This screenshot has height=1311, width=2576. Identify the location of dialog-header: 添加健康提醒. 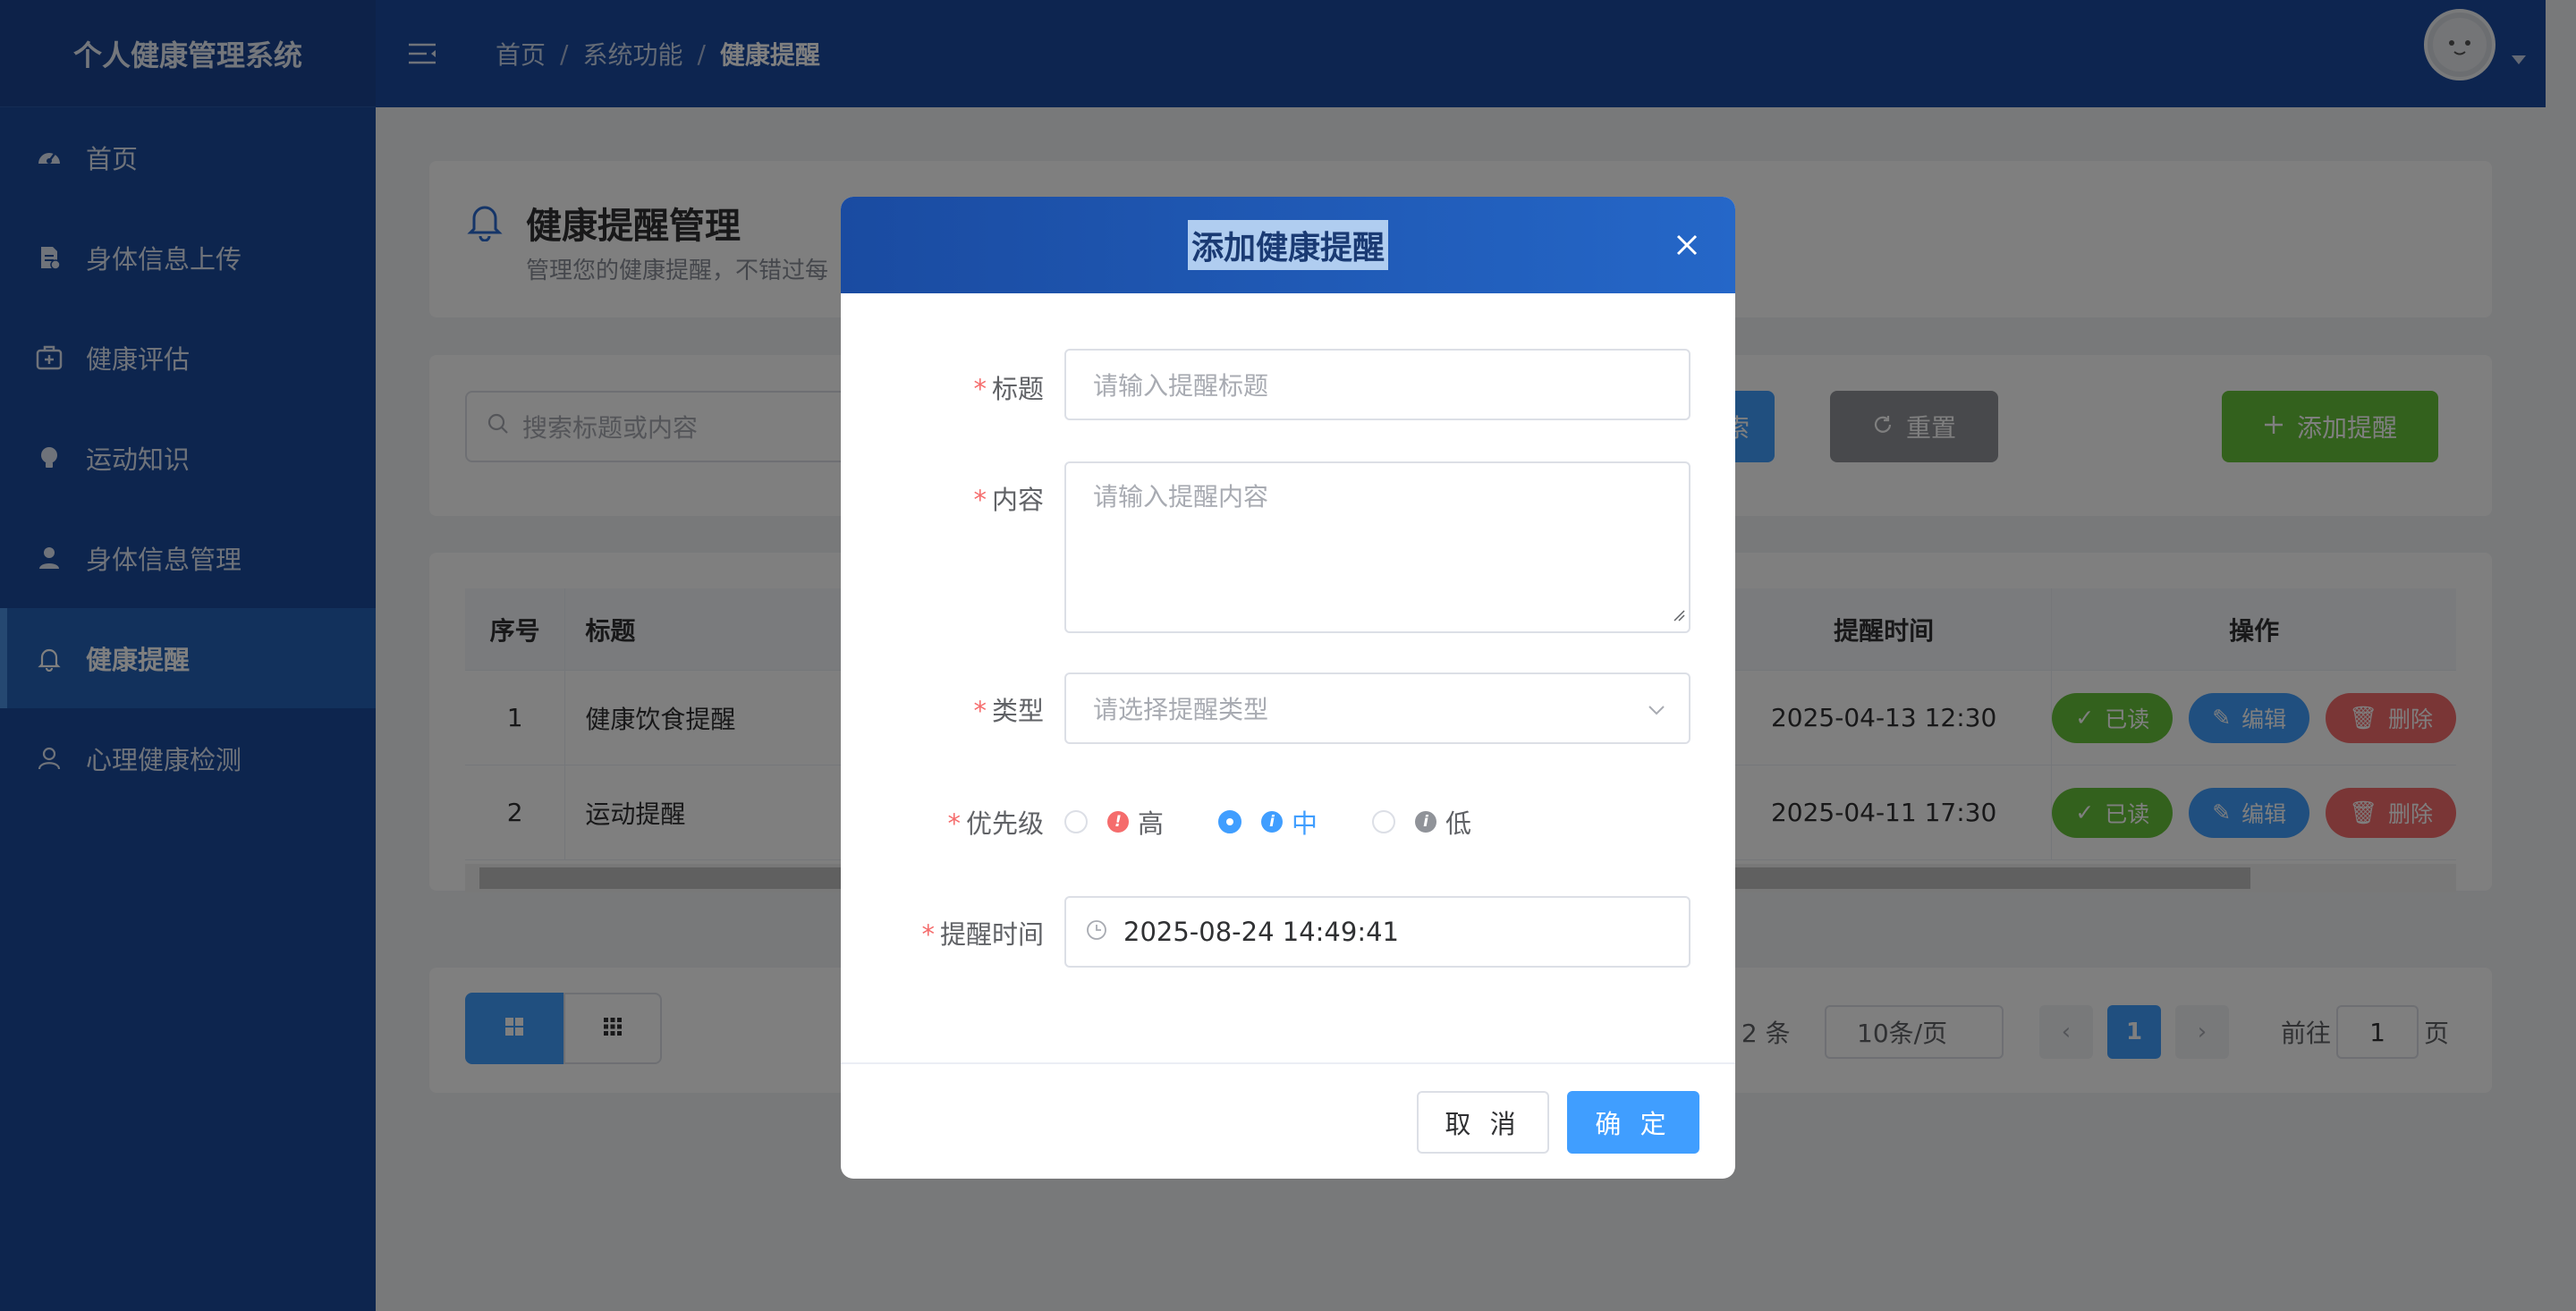
(1288, 245).